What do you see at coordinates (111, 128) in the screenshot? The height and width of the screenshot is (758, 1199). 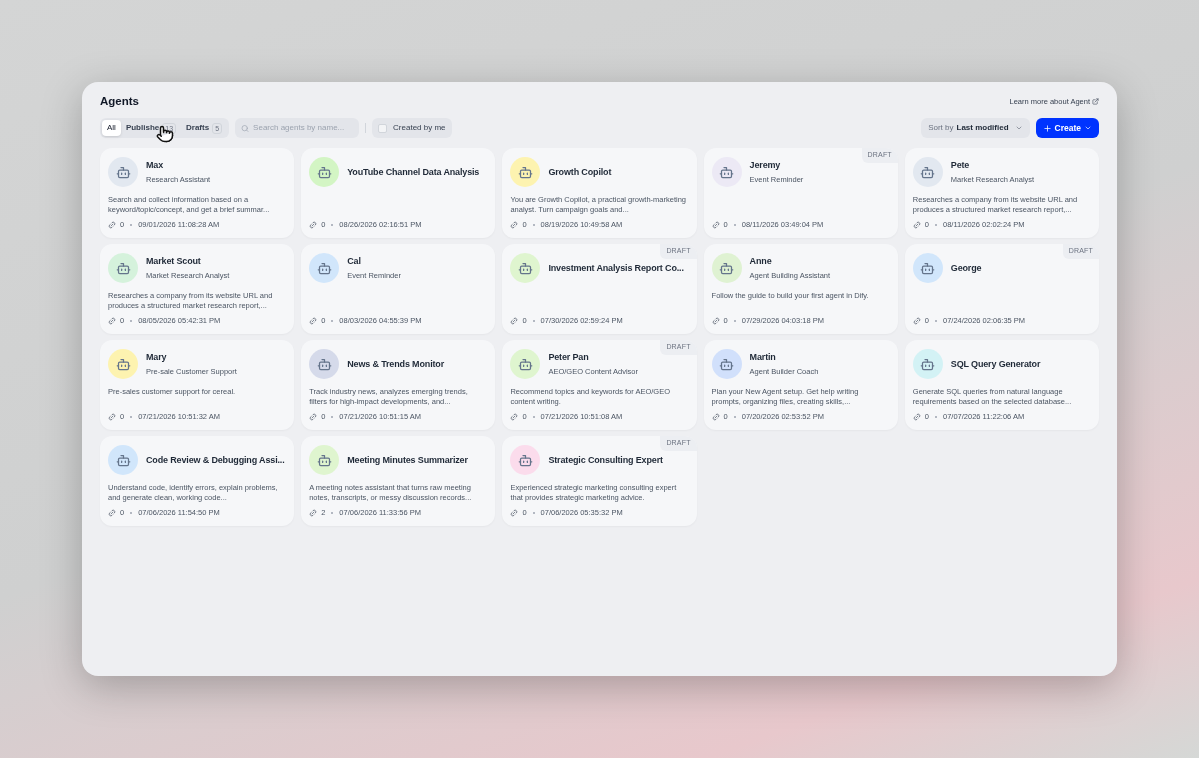 I see `filter-tab: All` at bounding box center [111, 128].